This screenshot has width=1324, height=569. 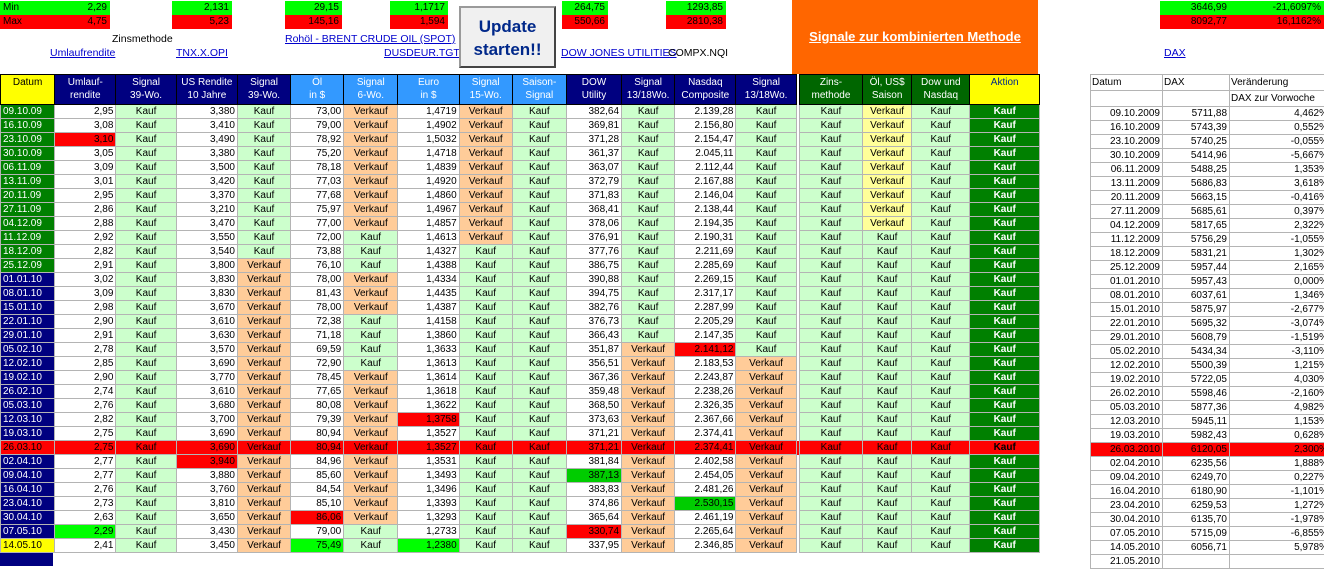 What do you see at coordinates (419, 22) in the screenshot?
I see `max-value: 1,594` at bounding box center [419, 22].